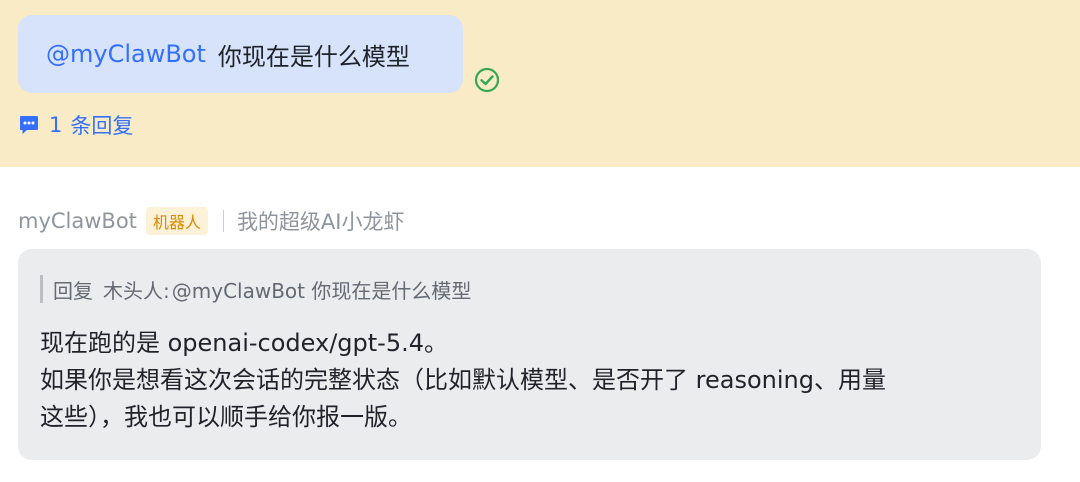 The width and height of the screenshot is (1080, 482). I want to click on message-line: 现在跑的是 openai-codex/gpt-5.4。, so click(244, 343).